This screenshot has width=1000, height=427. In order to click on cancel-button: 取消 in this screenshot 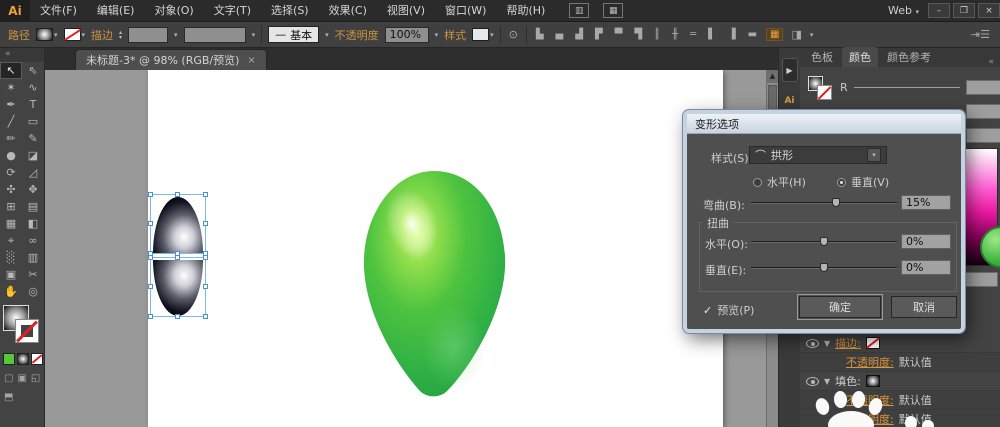, I will do `click(924, 307)`.